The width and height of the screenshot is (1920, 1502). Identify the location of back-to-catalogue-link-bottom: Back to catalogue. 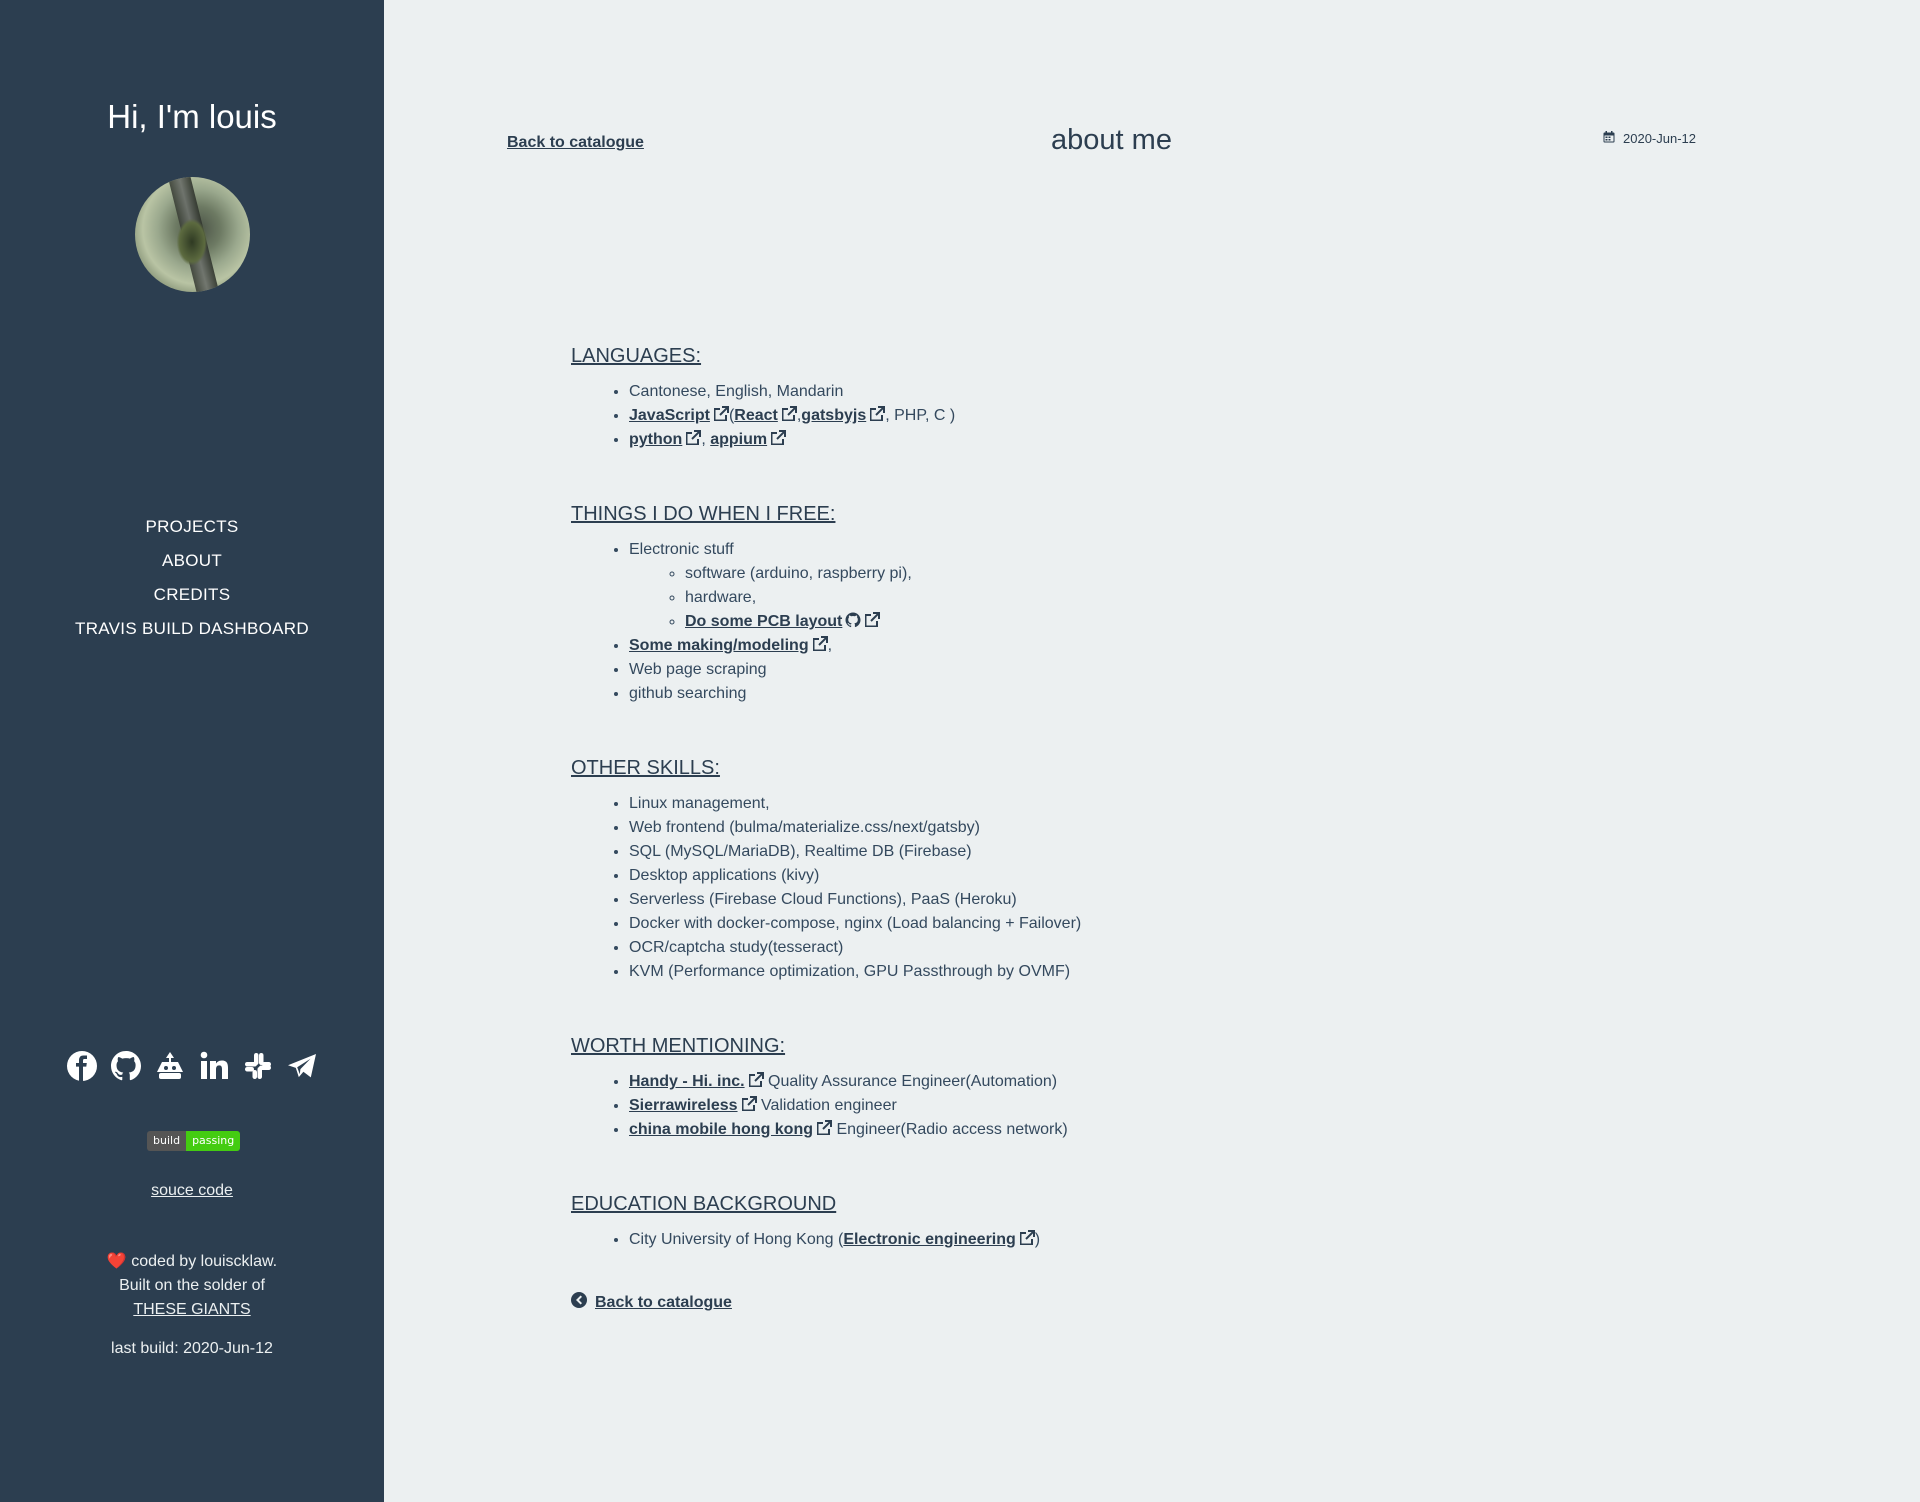
(663, 1303).